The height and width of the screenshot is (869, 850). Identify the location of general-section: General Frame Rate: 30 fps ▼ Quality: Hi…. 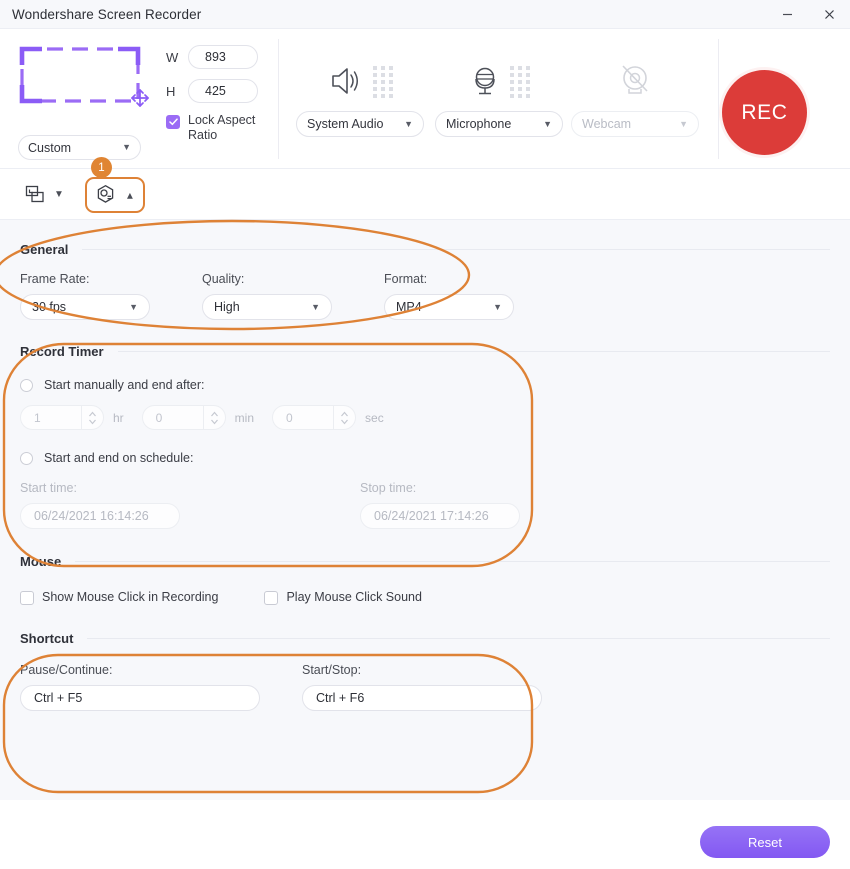
(425, 270).